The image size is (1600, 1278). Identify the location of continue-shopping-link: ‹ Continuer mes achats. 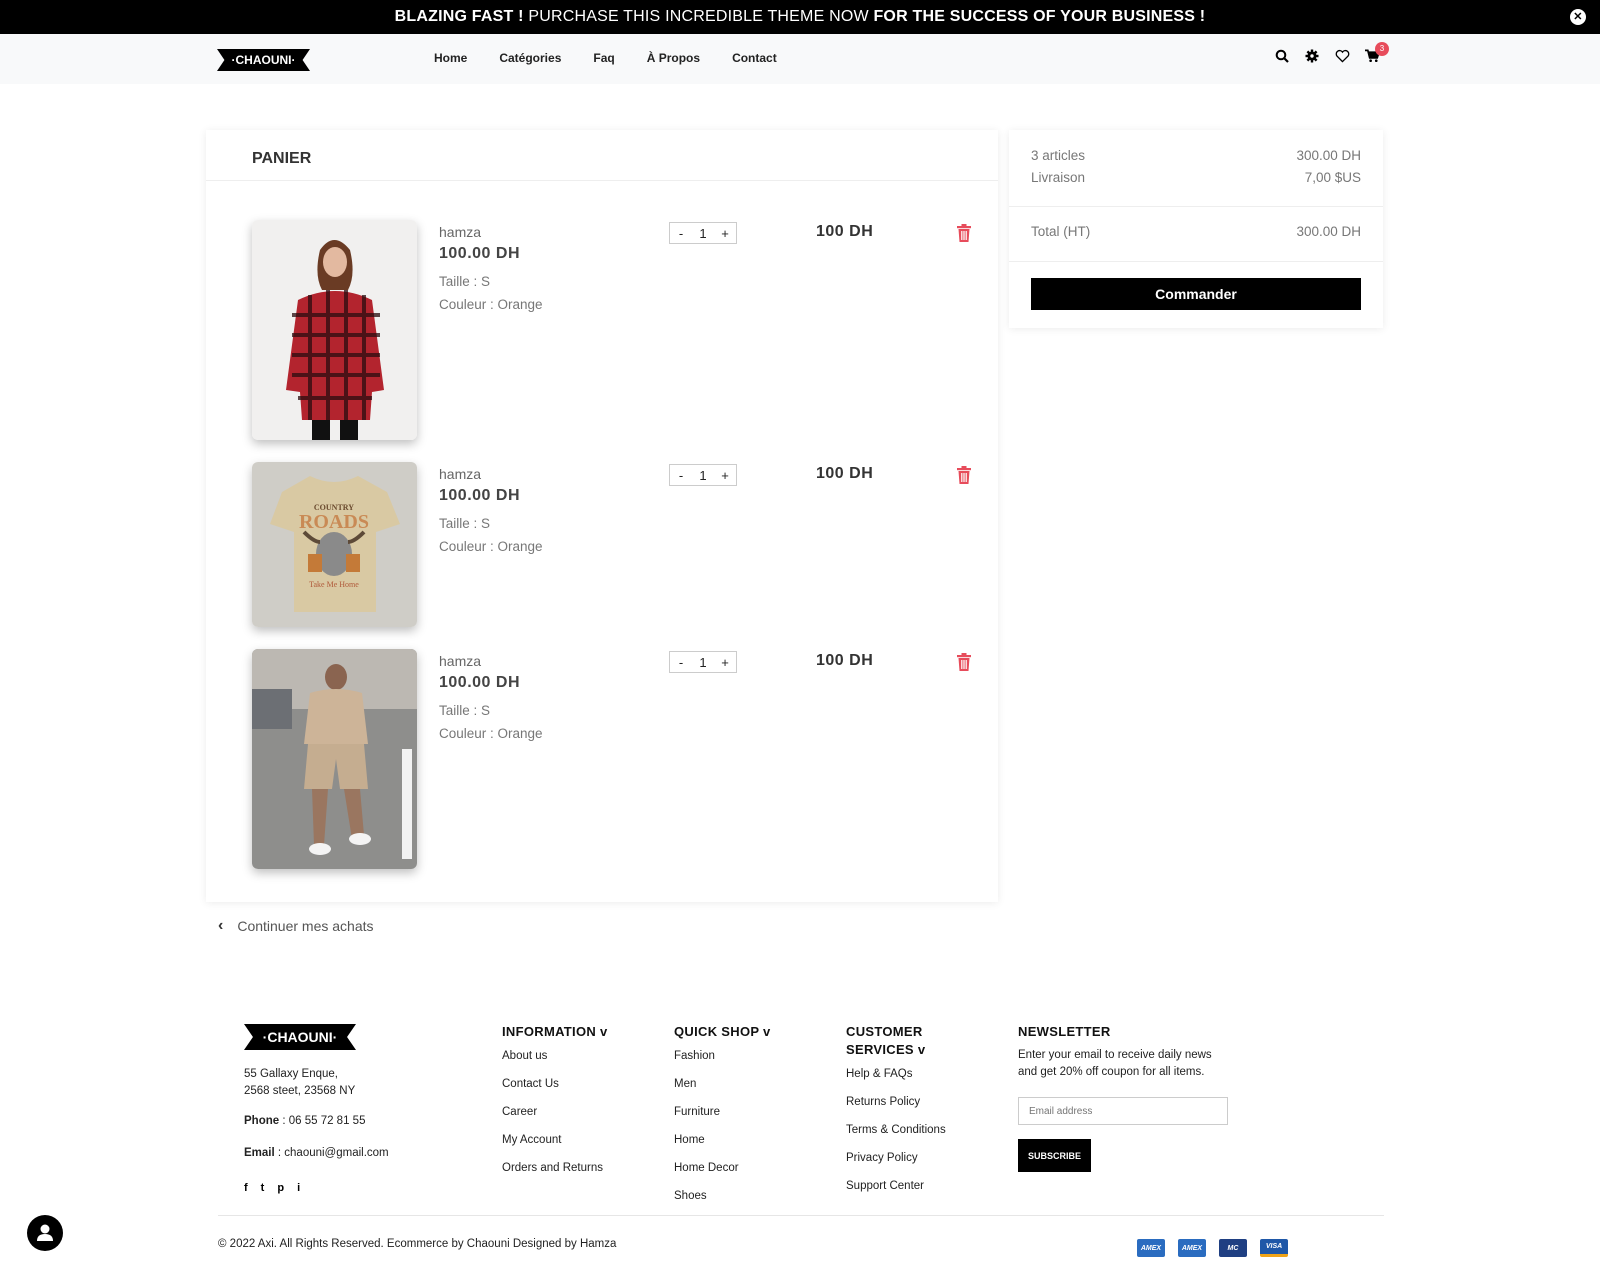
(296, 926).